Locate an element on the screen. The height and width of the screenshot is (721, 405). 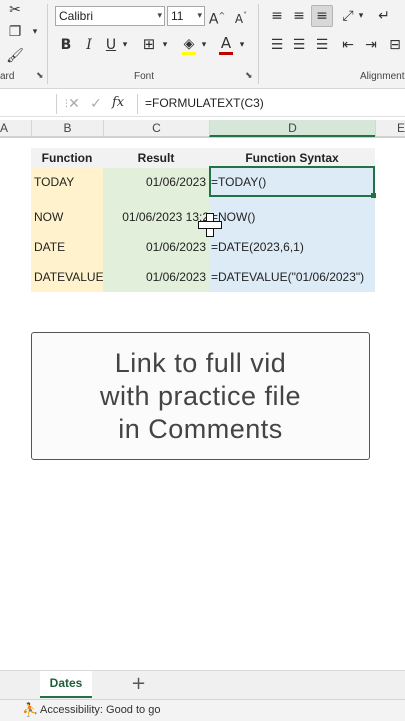
sheet-tab-bar: Dates + is located at coordinates (202, 684).